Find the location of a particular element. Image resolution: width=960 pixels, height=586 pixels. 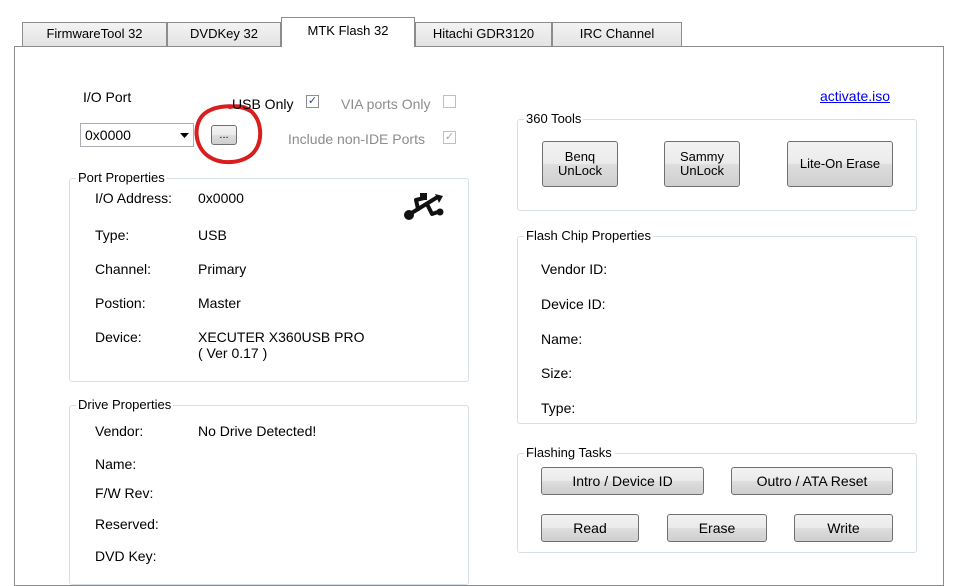

vendor-label: Vendor: is located at coordinates (119, 431).